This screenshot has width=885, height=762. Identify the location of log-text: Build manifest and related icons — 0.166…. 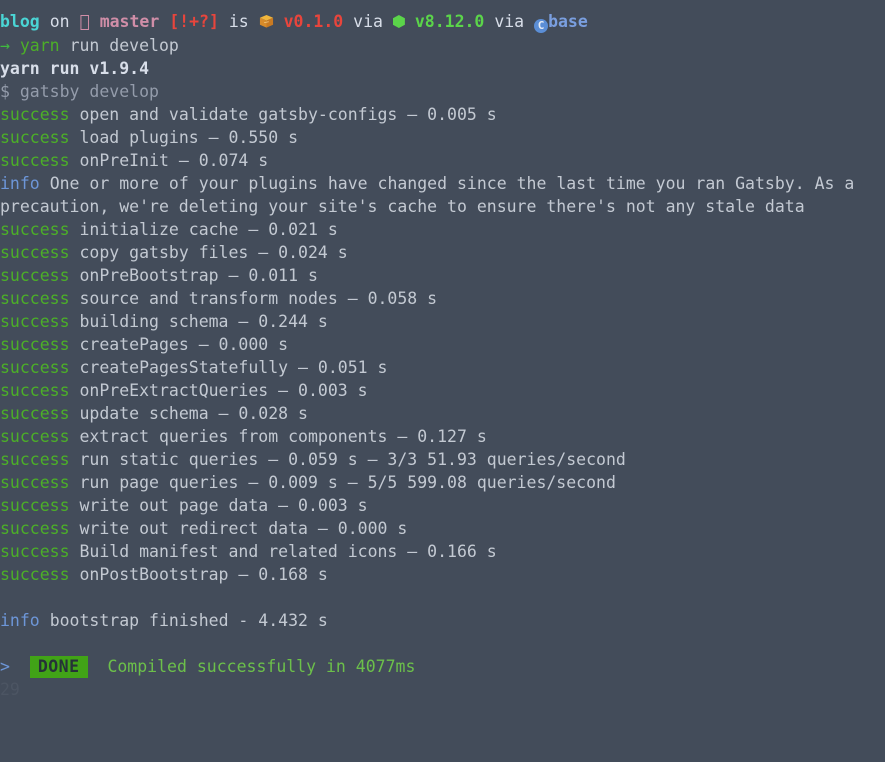
(288, 551).